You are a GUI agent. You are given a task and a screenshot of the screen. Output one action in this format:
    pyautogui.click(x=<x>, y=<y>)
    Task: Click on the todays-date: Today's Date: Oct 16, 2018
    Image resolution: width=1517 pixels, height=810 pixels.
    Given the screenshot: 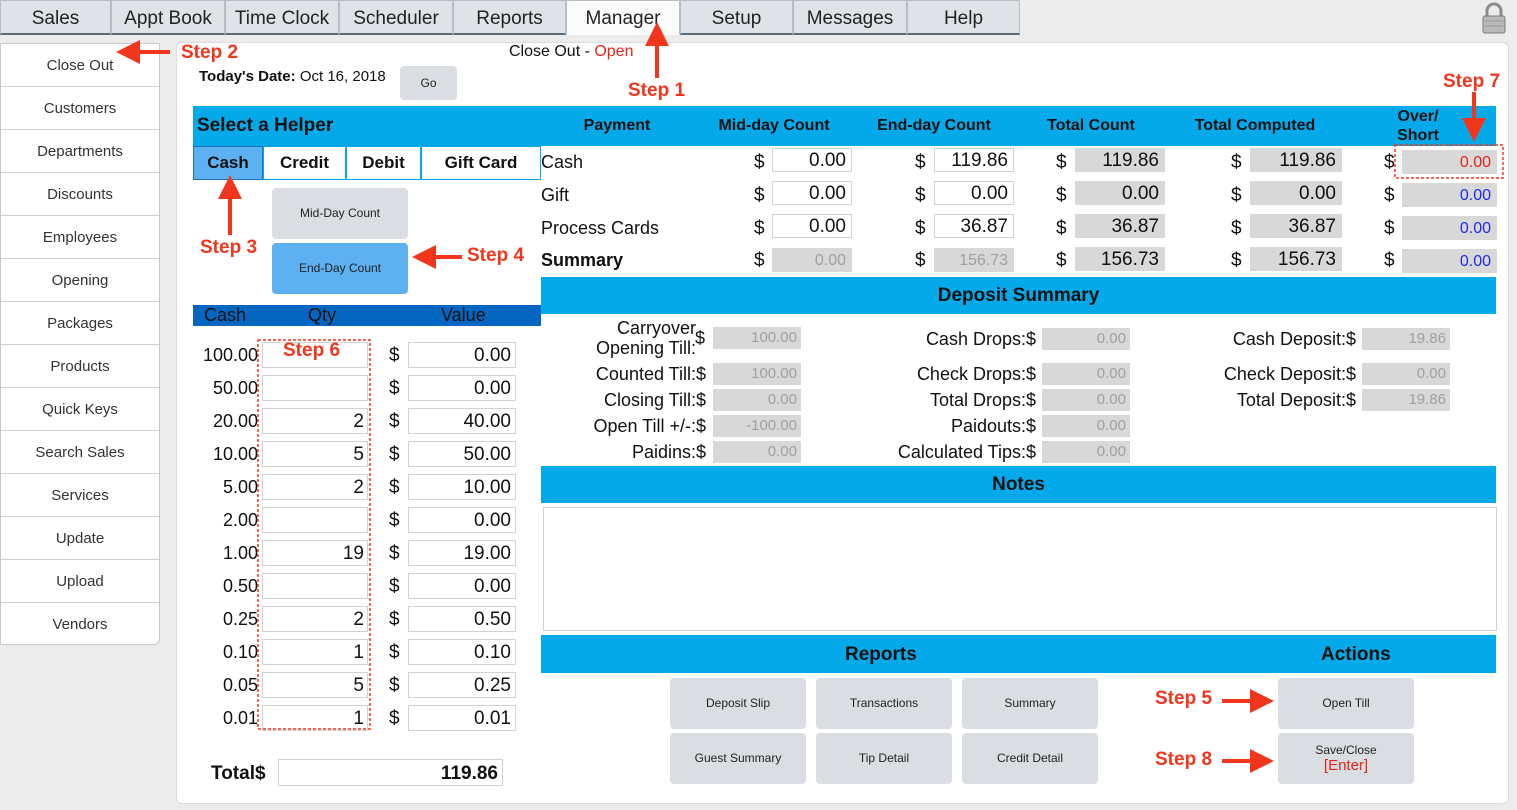 What is the action you would take?
    pyautogui.click(x=292, y=76)
    